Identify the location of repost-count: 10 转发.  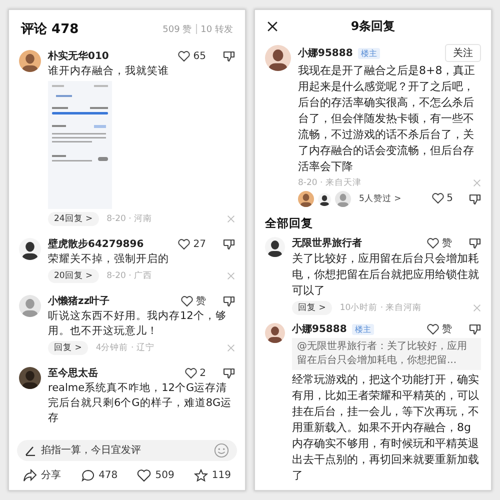
(216, 30).